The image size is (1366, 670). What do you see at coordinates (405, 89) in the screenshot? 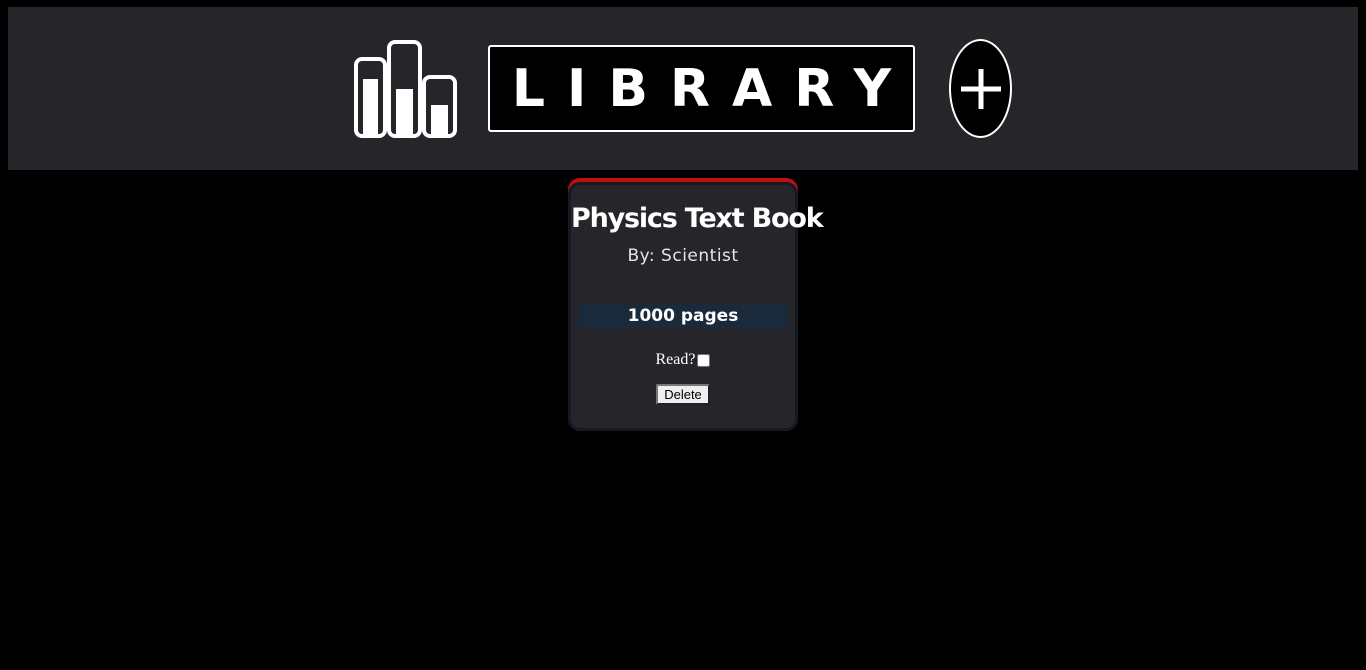
I see `library-books-icon` at bounding box center [405, 89].